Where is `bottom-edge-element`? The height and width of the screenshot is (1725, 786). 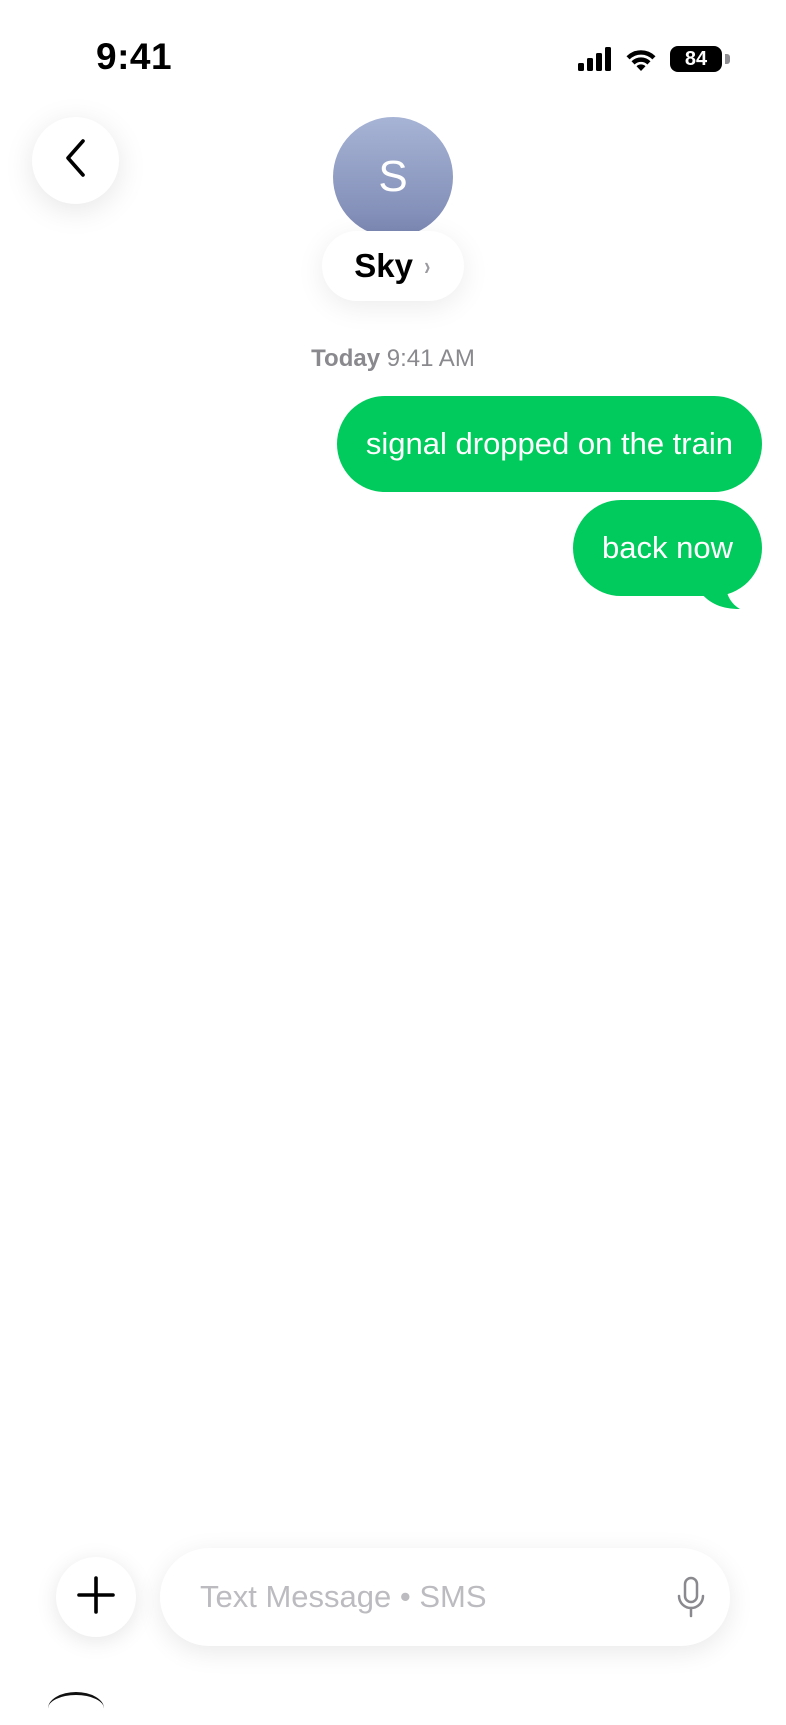 bottom-edge-element is located at coordinates (76, 1708).